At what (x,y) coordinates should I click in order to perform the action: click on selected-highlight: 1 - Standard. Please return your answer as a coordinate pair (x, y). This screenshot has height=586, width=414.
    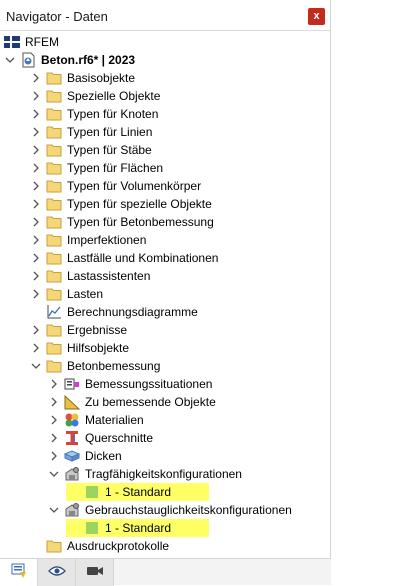
    Looking at the image, I should click on (138, 492).